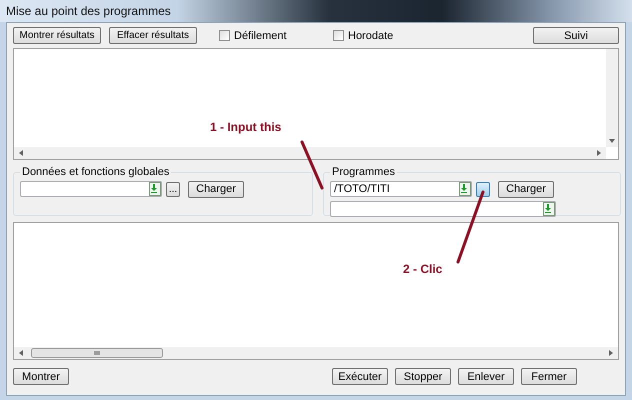 The image size is (632, 400). Describe the element at coordinates (401, 189) in the screenshot. I see `combo-field: /TOTO/TITI` at that location.